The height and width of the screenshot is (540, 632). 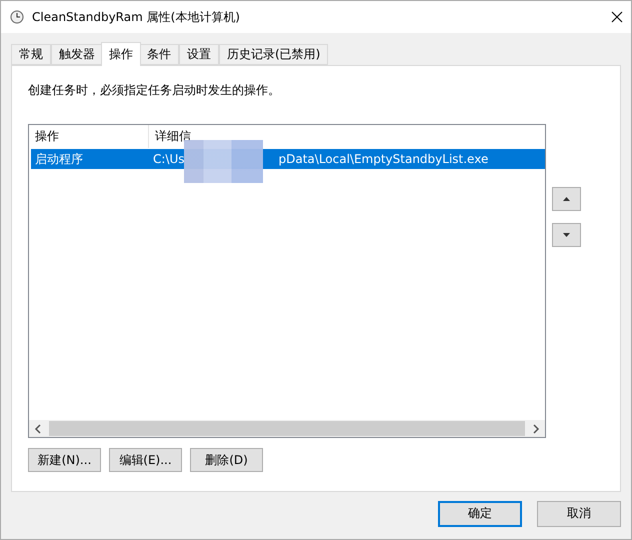 I want to click on tab: 条件, so click(x=159, y=54).